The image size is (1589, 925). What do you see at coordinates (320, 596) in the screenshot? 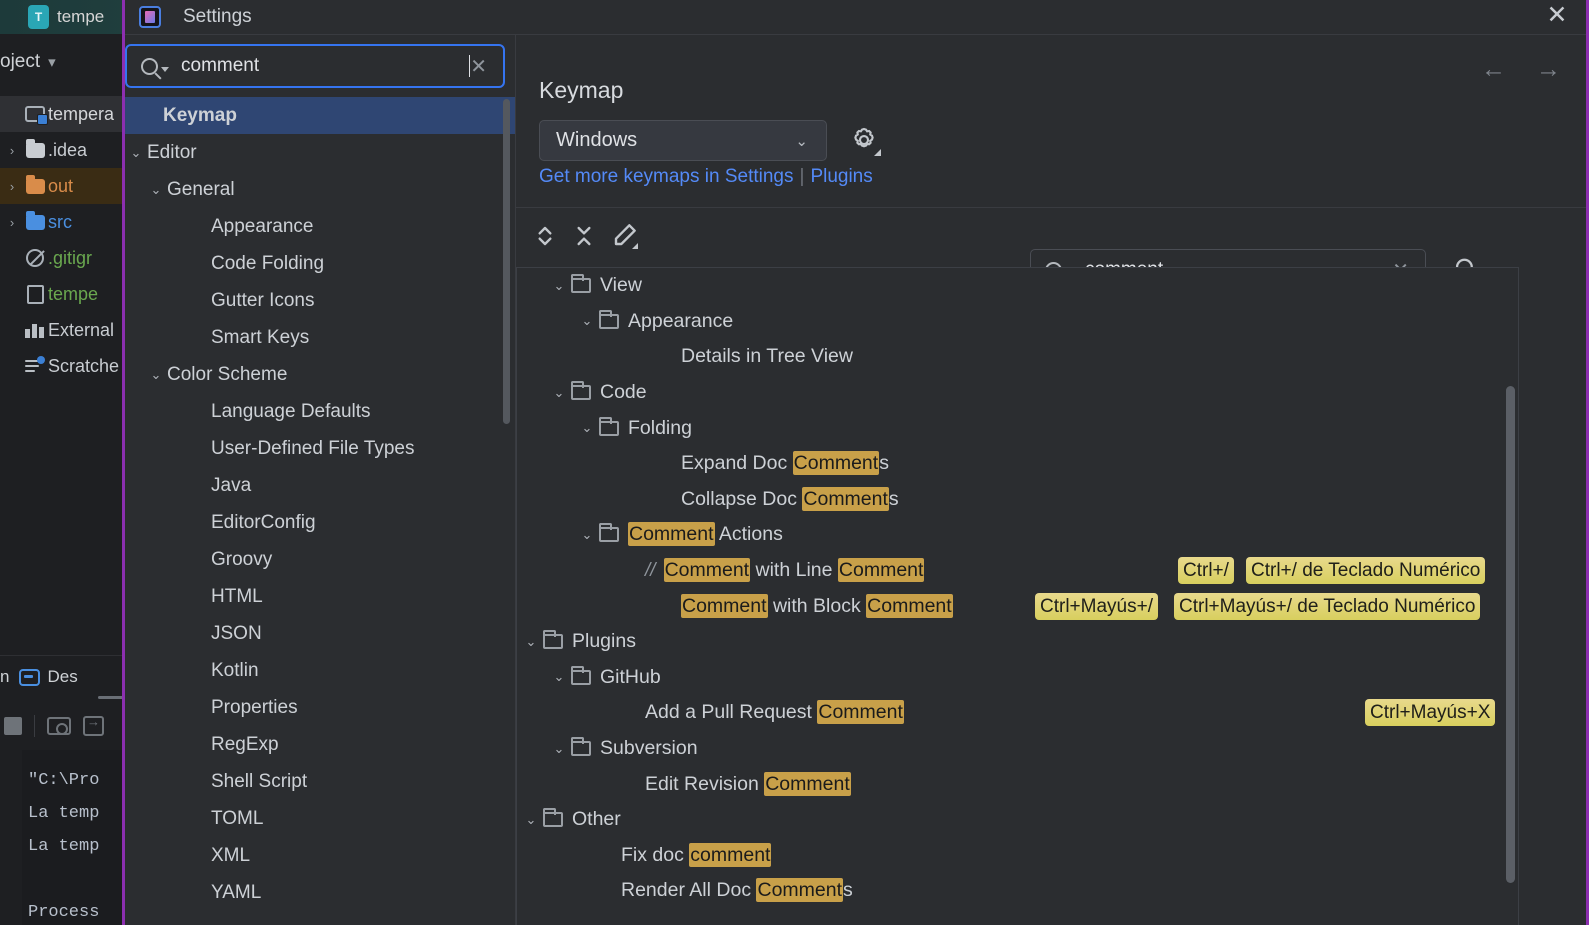
I see `settings-sidebar-item: HTML` at bounding box center [320, 596].